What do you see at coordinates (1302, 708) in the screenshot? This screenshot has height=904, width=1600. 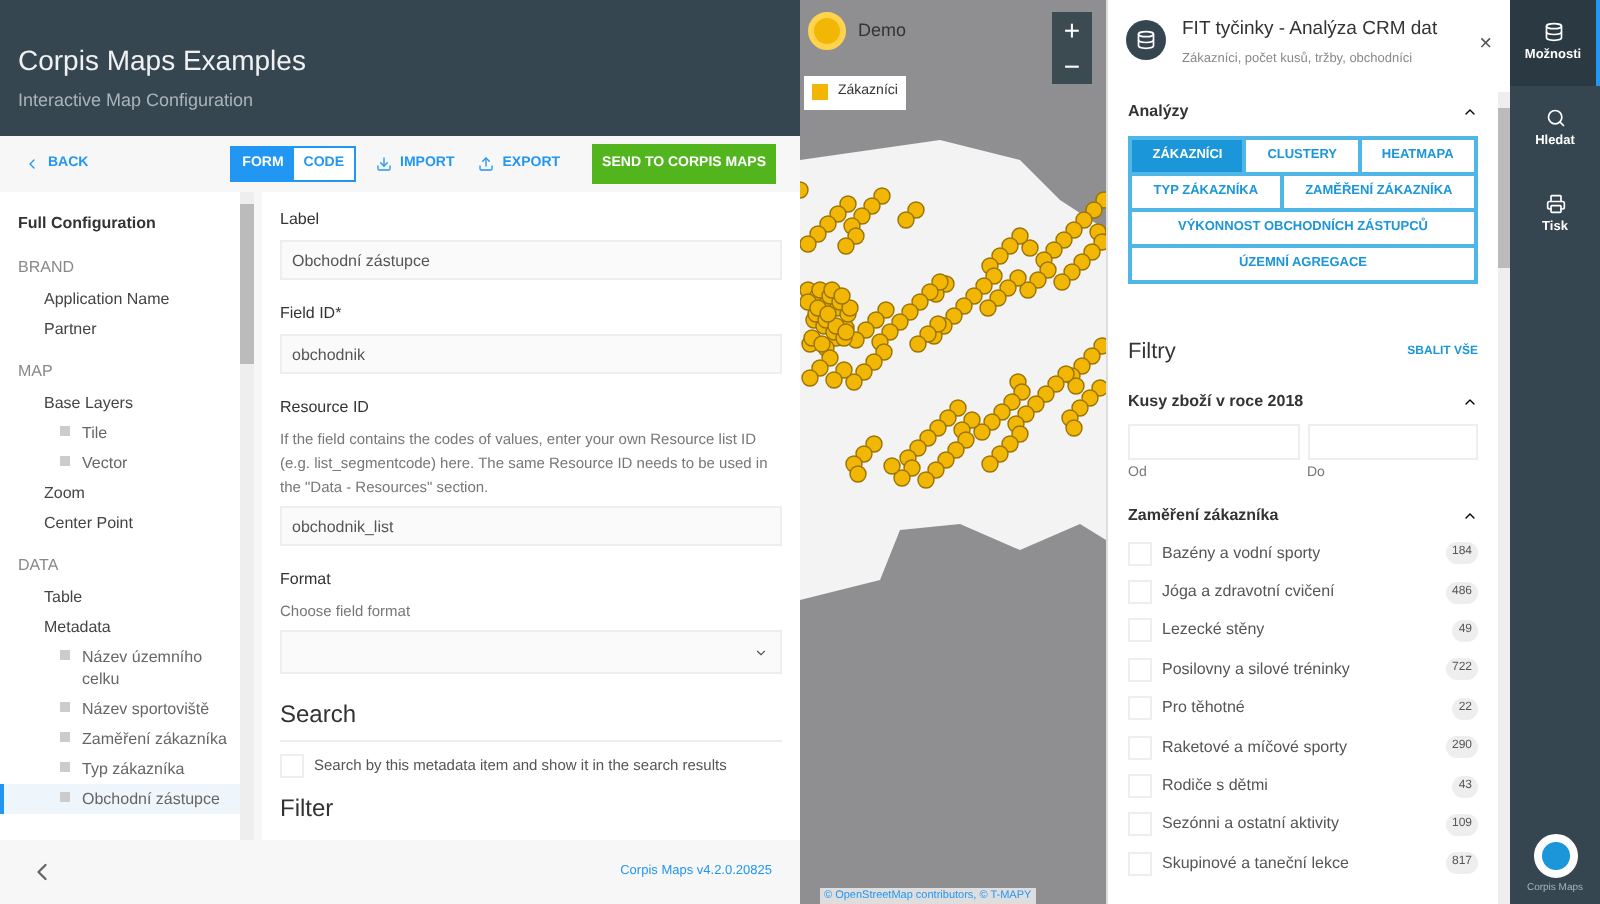 I see `filter-option: Pro těhotné` at bounding box center [1302, 708].